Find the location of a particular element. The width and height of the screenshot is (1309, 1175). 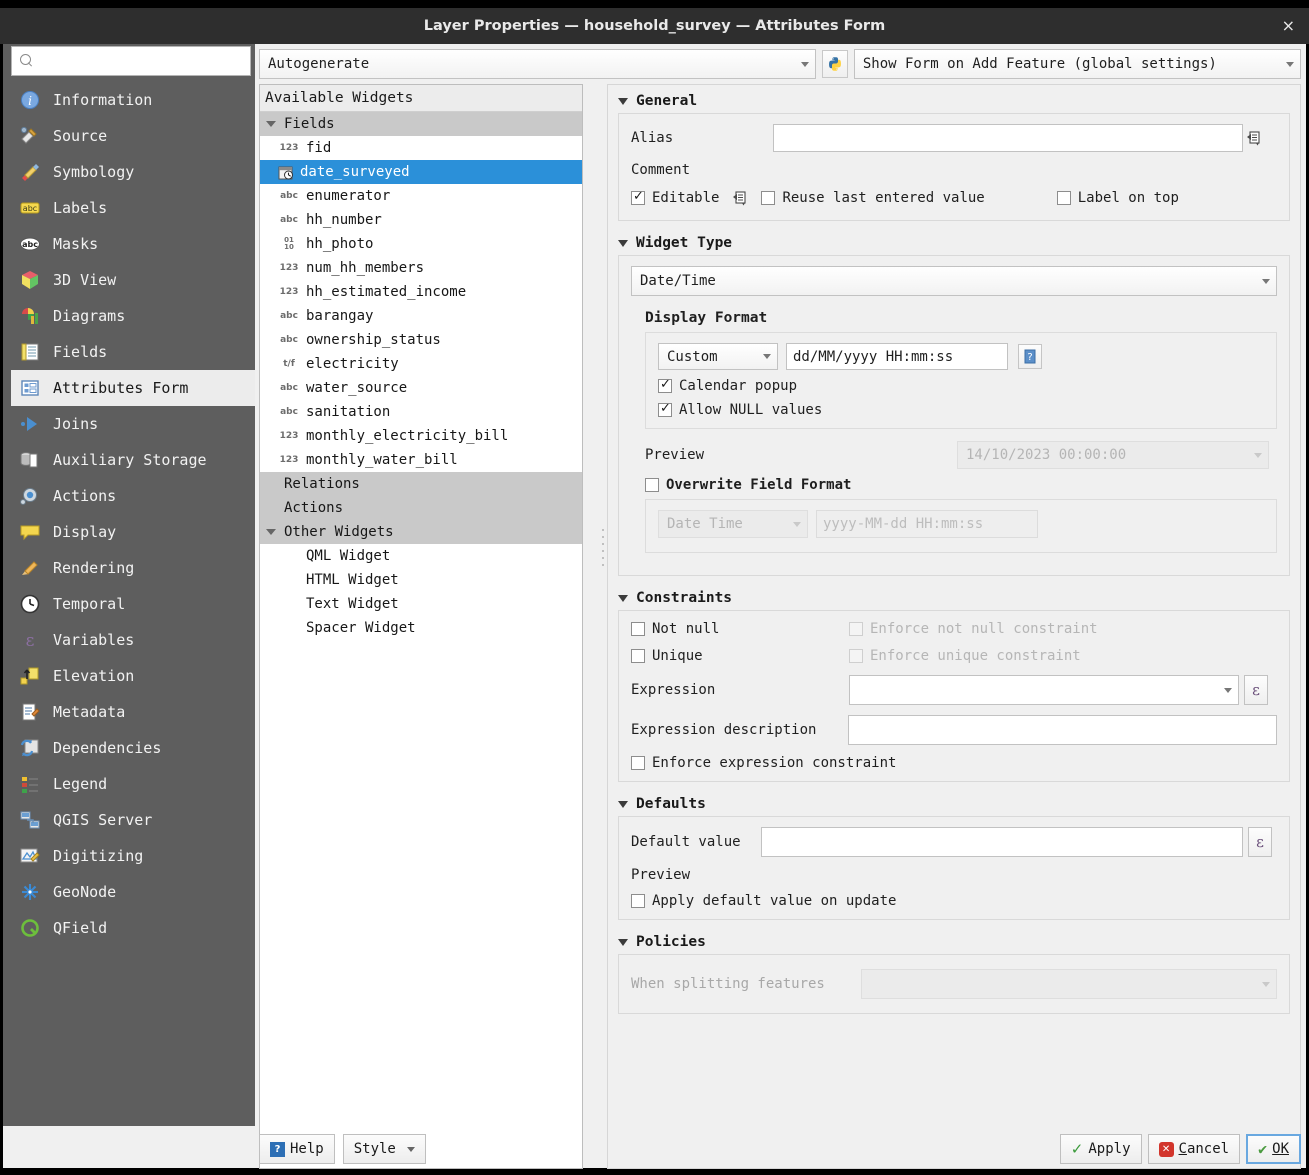

format-help-icon: ? is located at coordinates (1030, 356).